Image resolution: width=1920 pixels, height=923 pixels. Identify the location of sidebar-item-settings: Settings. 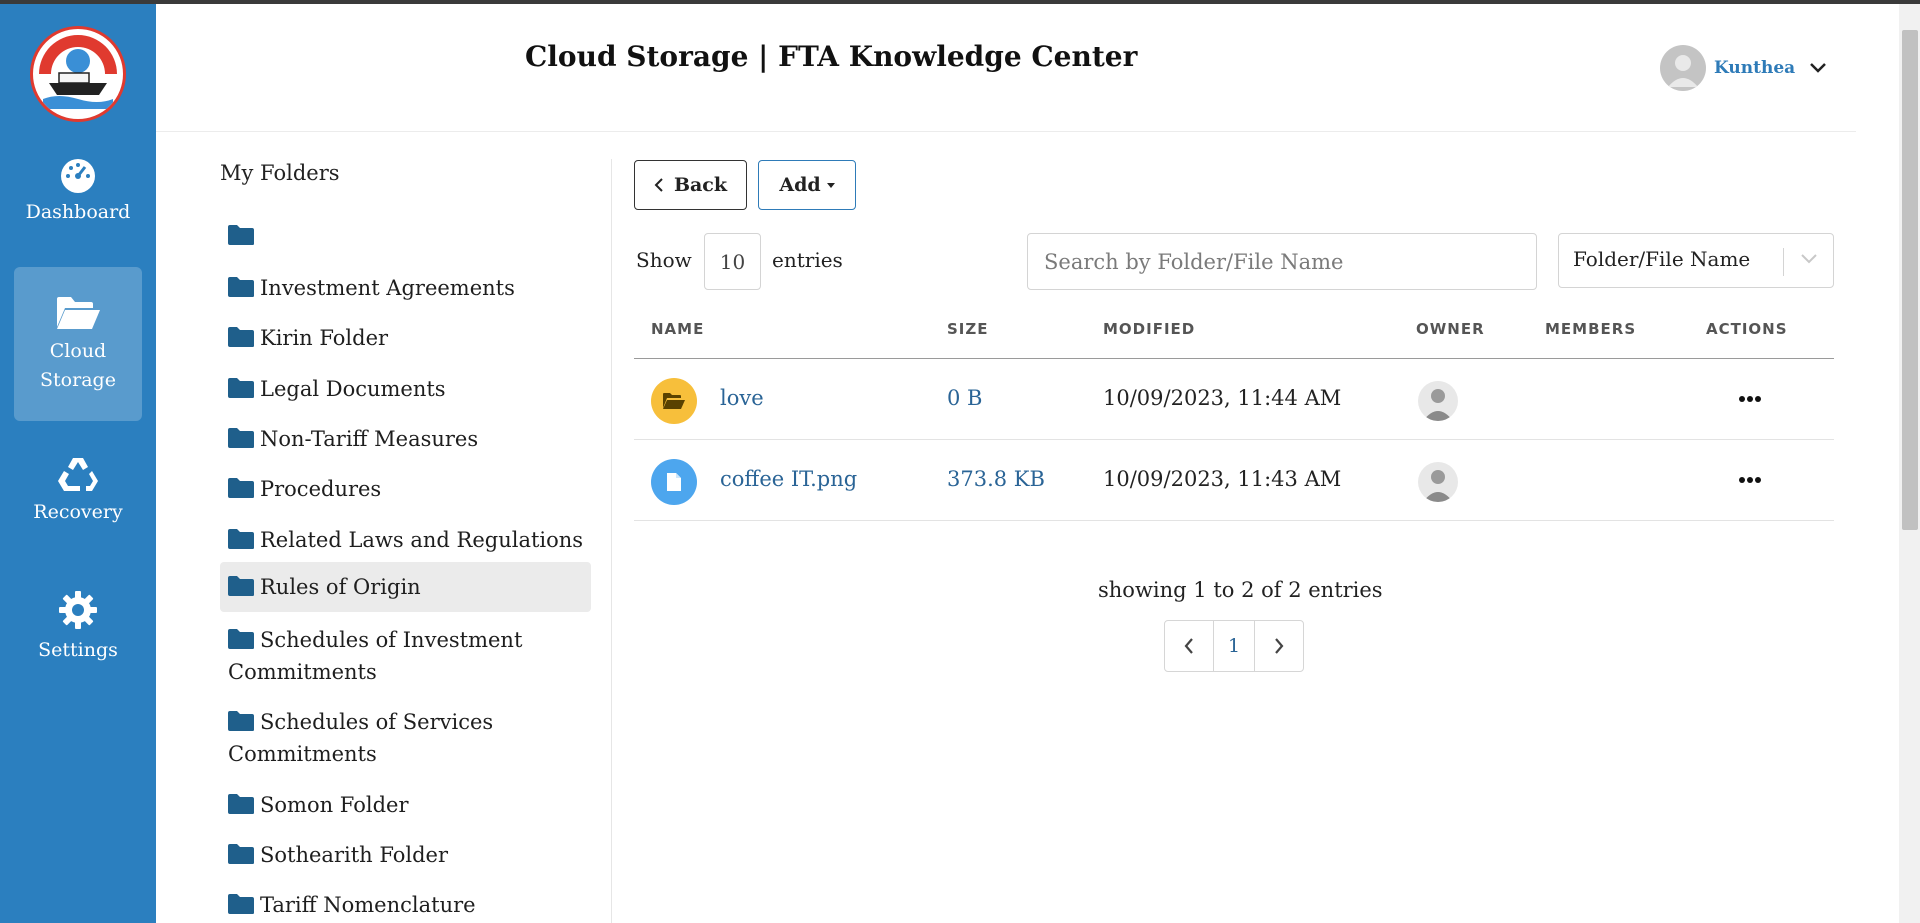
(78, 640).